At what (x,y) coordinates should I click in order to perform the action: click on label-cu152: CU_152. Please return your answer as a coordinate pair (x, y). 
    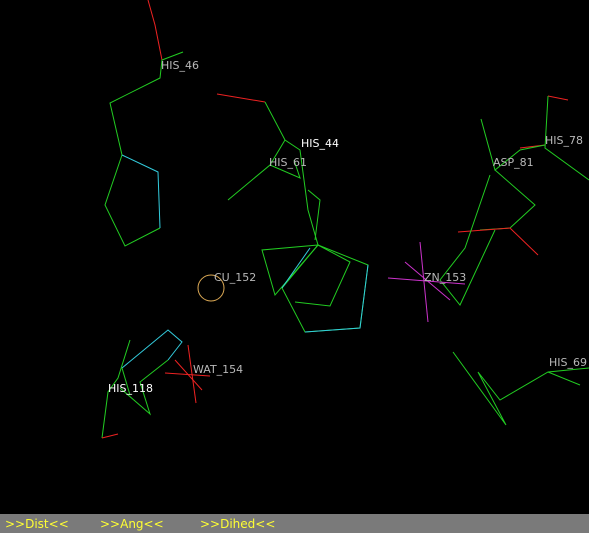
    Looking at the image, I should click on (235, 277).